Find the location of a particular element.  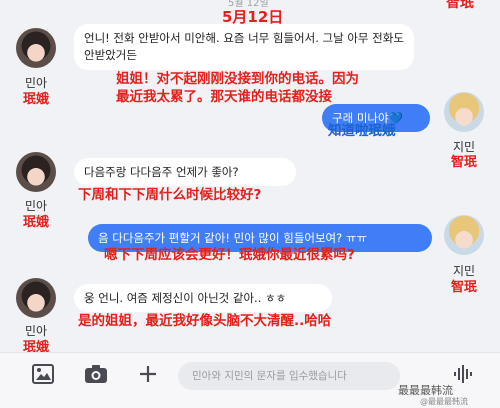

message-translation: 下周和下下周什么时候比较好? is located at coordinates (170, 195).